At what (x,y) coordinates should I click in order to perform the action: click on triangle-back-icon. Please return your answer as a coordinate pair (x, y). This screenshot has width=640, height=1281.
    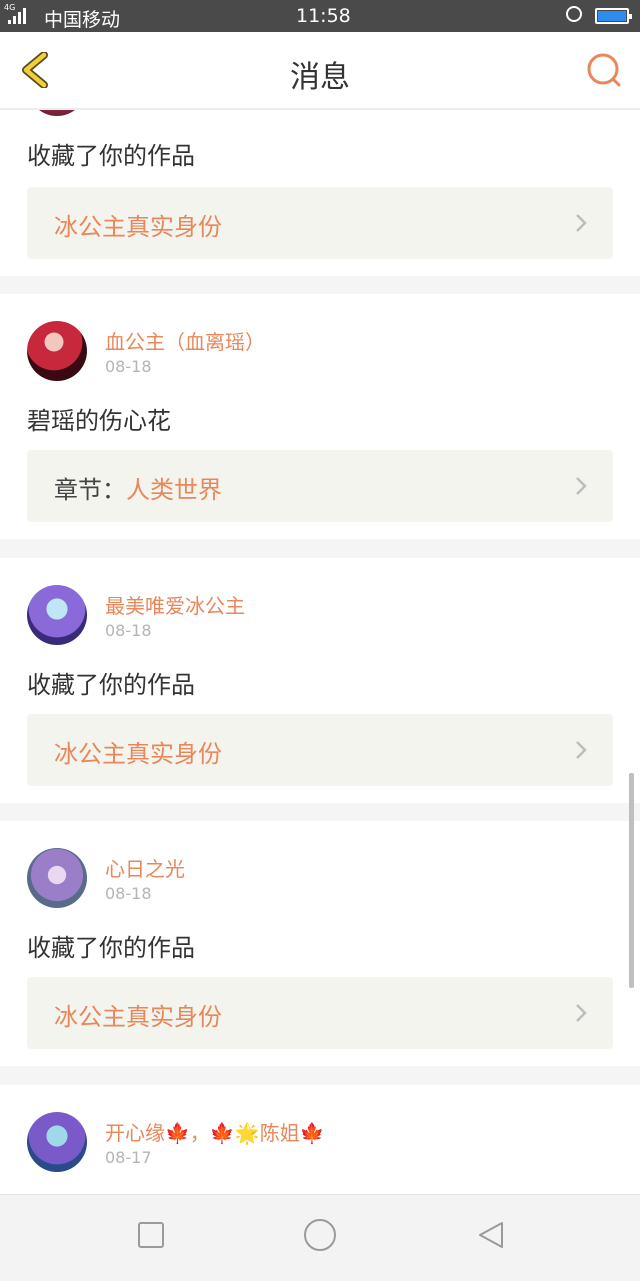
    Looking at the image, I should click on (491, 1235).